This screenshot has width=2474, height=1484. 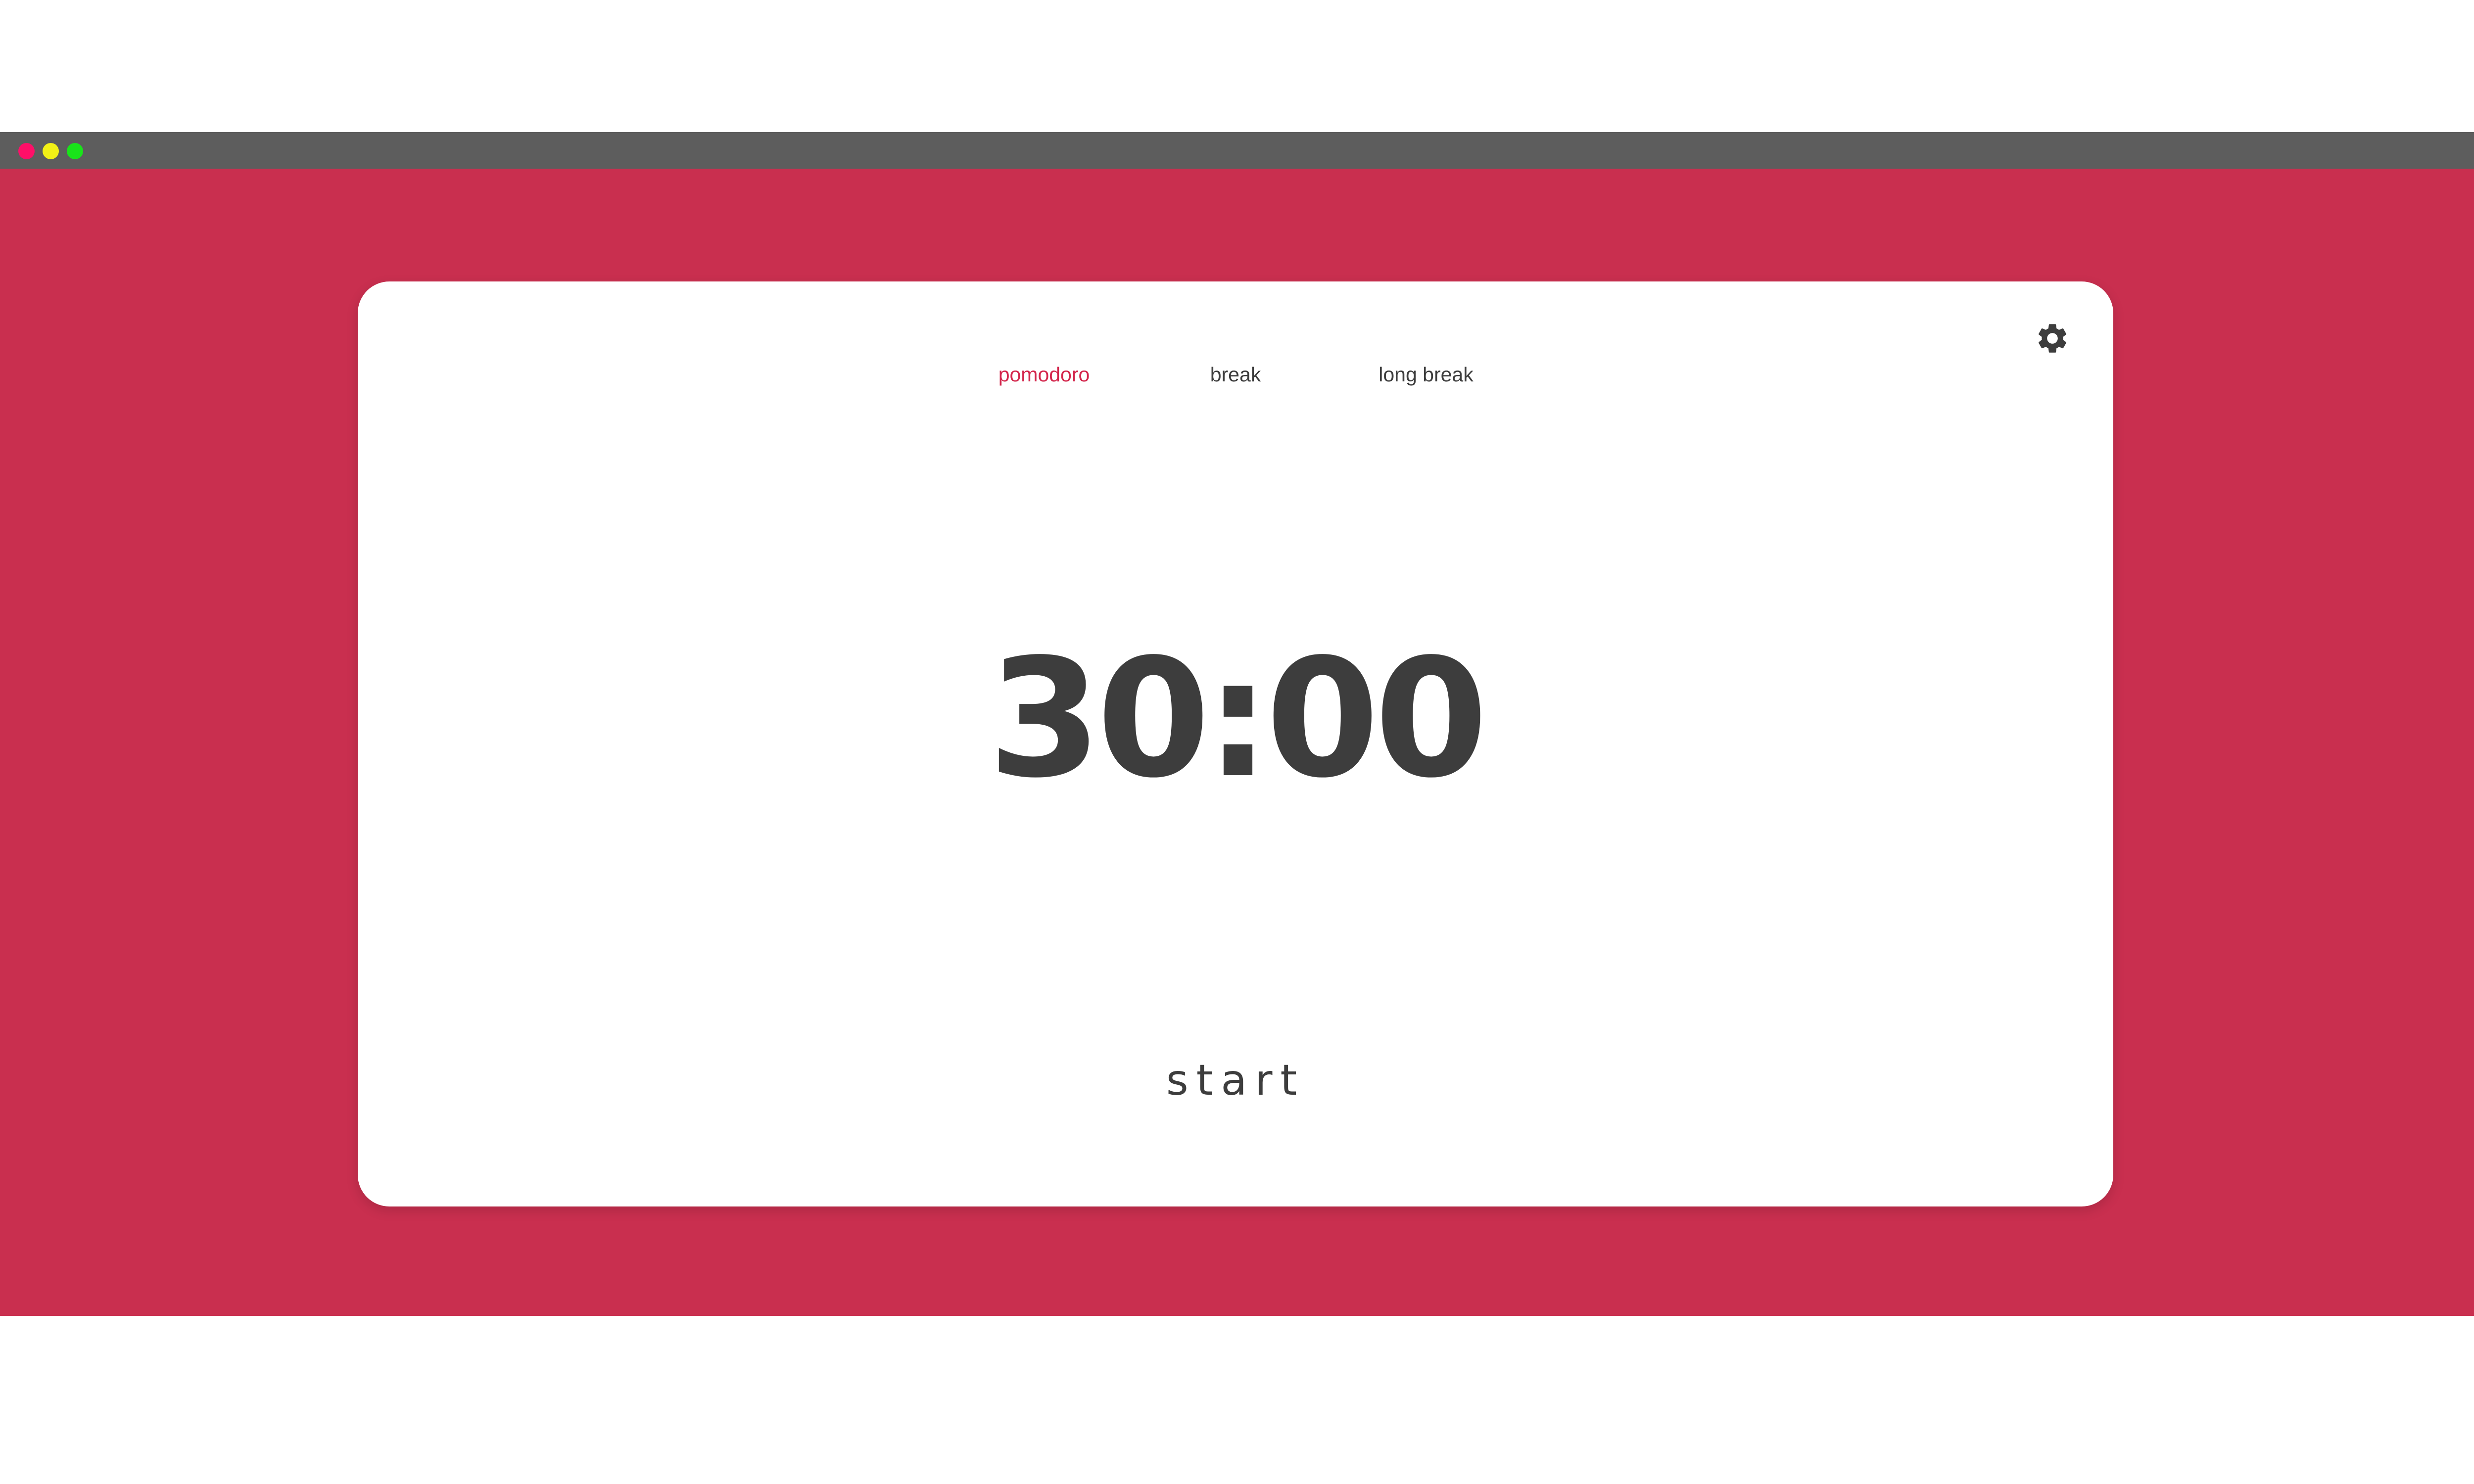 I want to click on tab-break: break, so click(x=1235, y=374).